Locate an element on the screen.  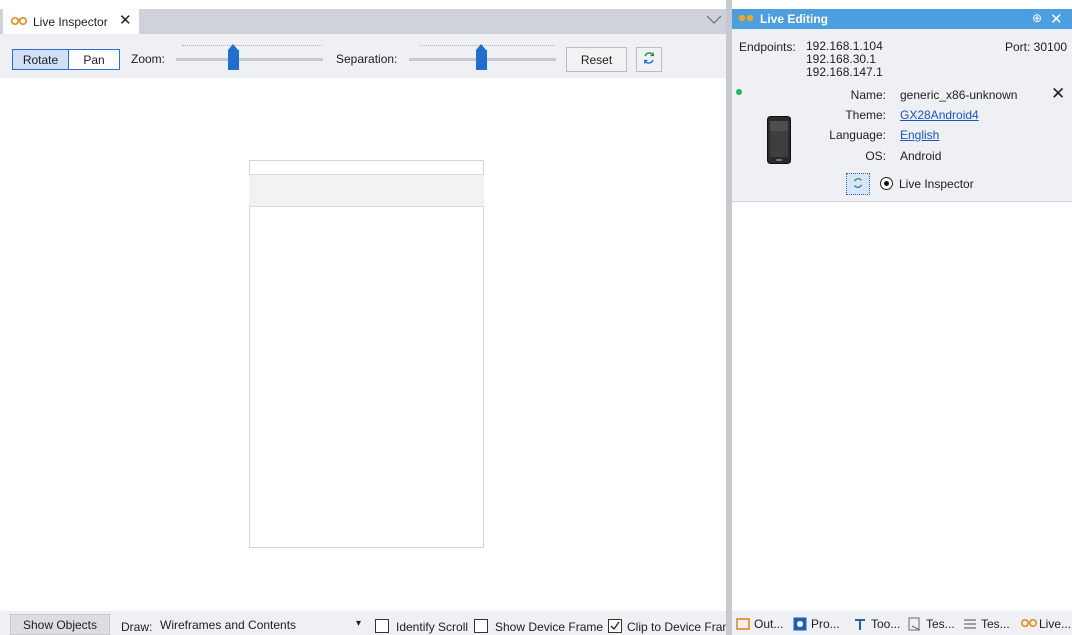
connection-status-dot is located at coordinates (739, 92).